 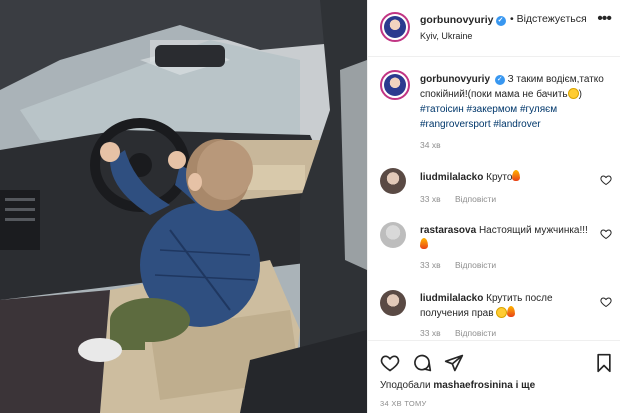 I want to click on hashtag-link: #rangroversport, so click(x=455, y=124).